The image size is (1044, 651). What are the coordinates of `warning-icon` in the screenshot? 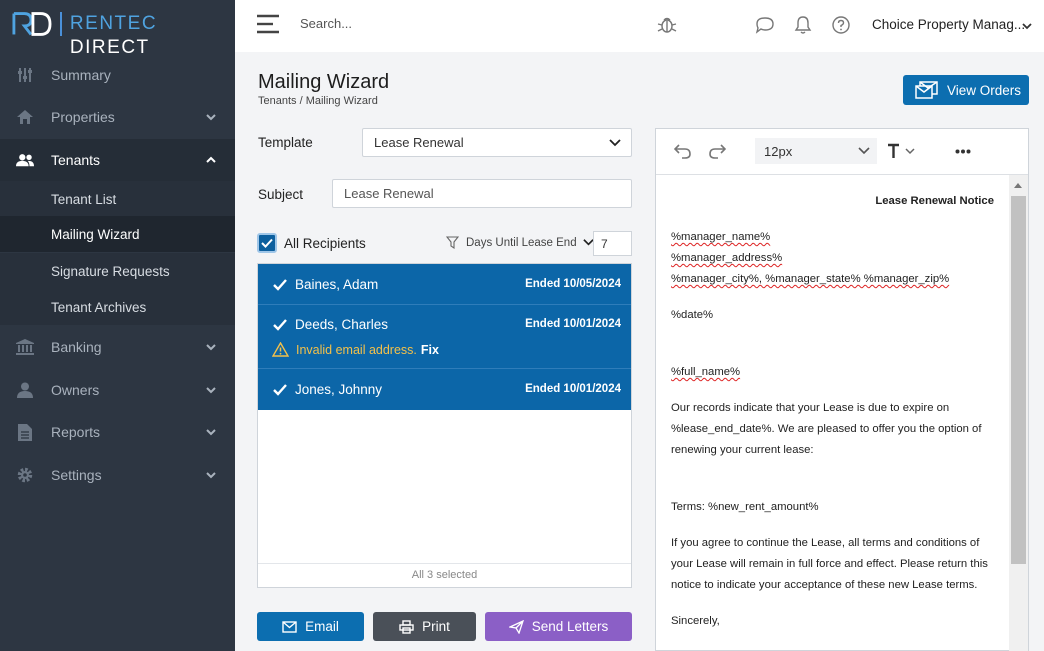 It's located at (280, 349).